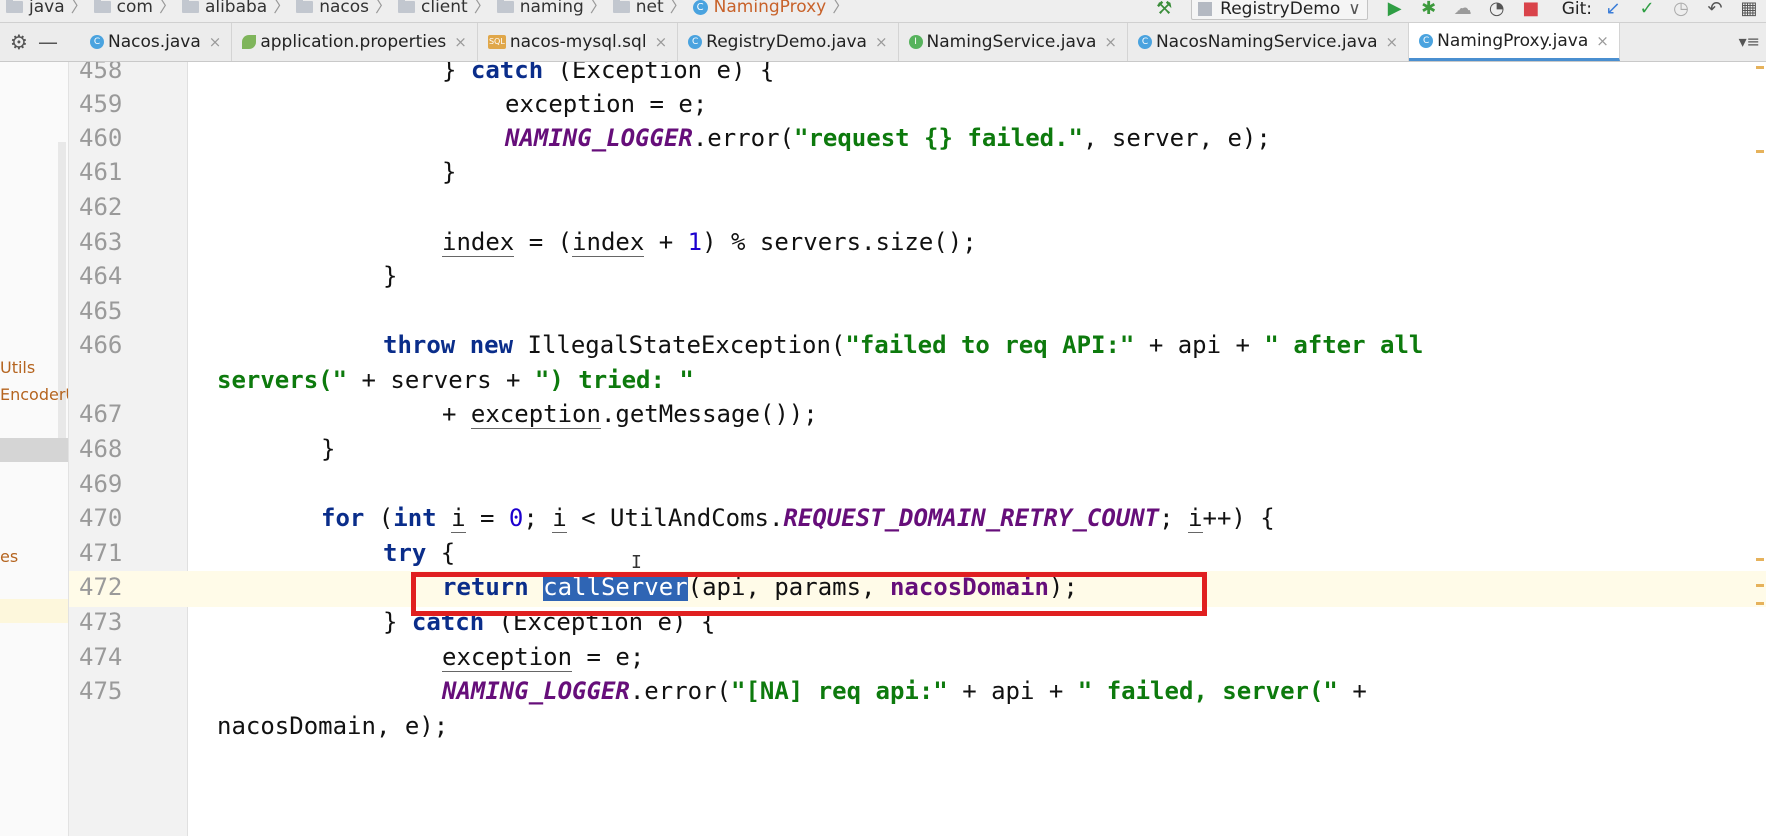 The image size is (1766, 836). What do you see at coordinates (233, 8) in the screenshot?
I see `breadcrumb-item-alibaba: alibaba 〉` at bounding box center [233, 8].